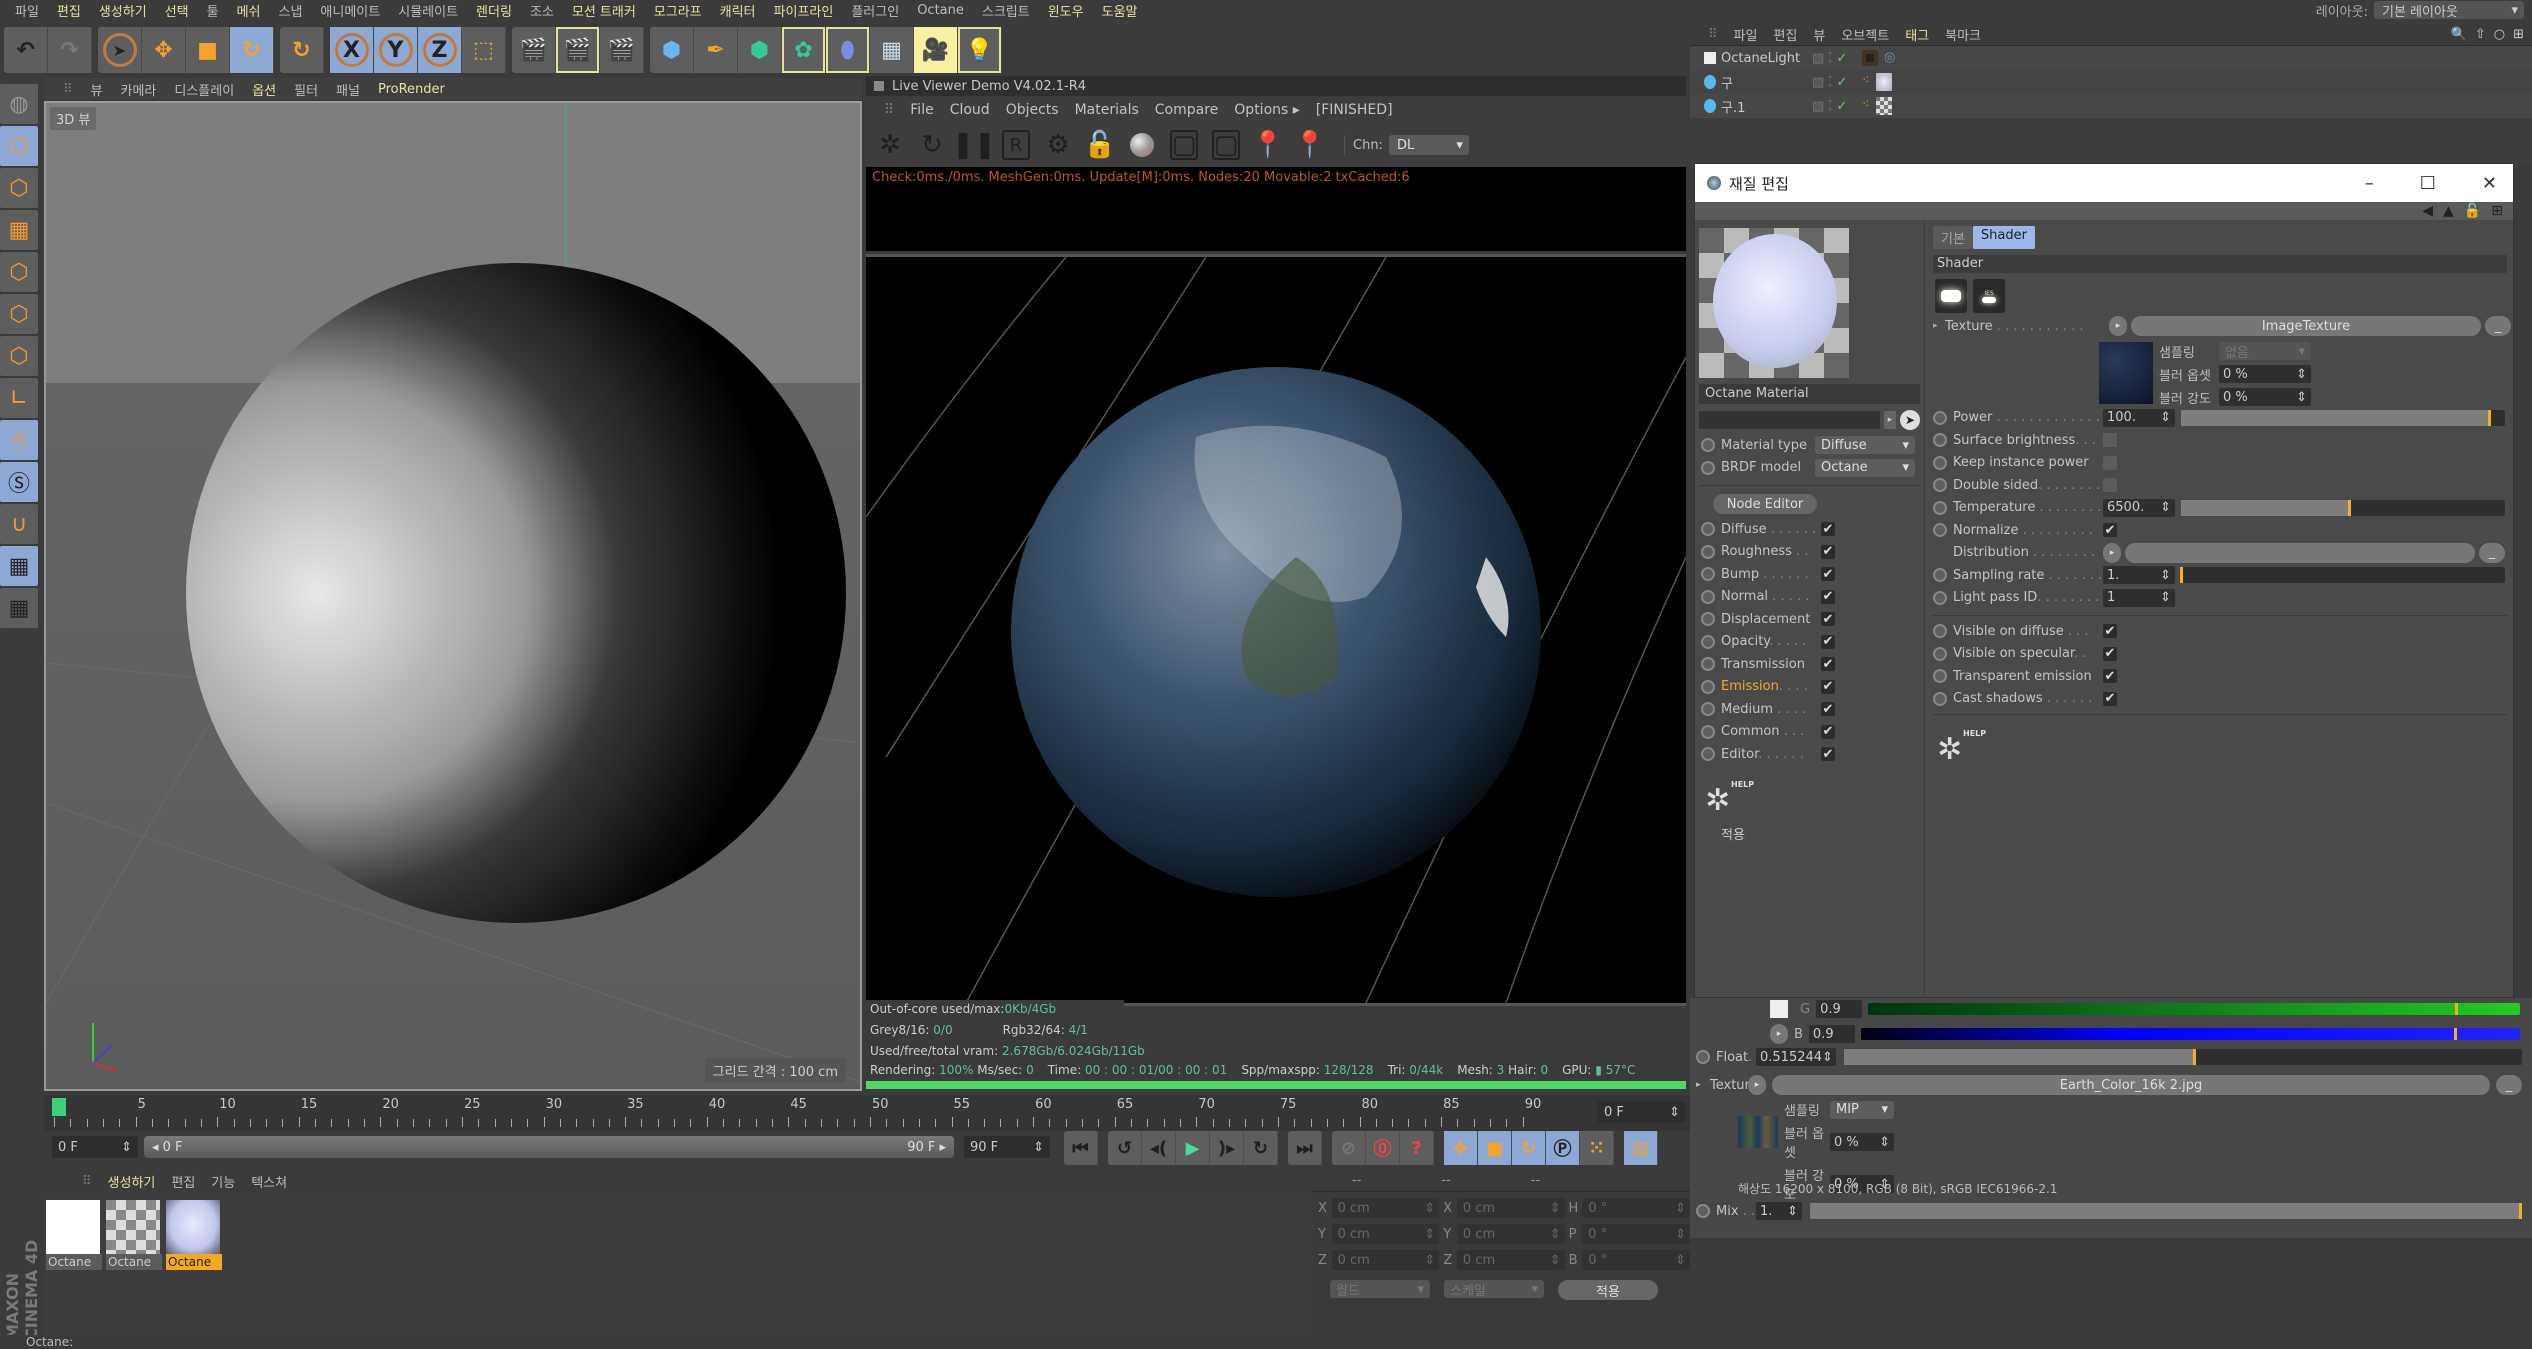 The image size is (2532, 1349). Describe the element at coordinates (1380, 1289) in the screenshot. I see `coordinate-mode-dropdown: 월드 ▾` at that location.